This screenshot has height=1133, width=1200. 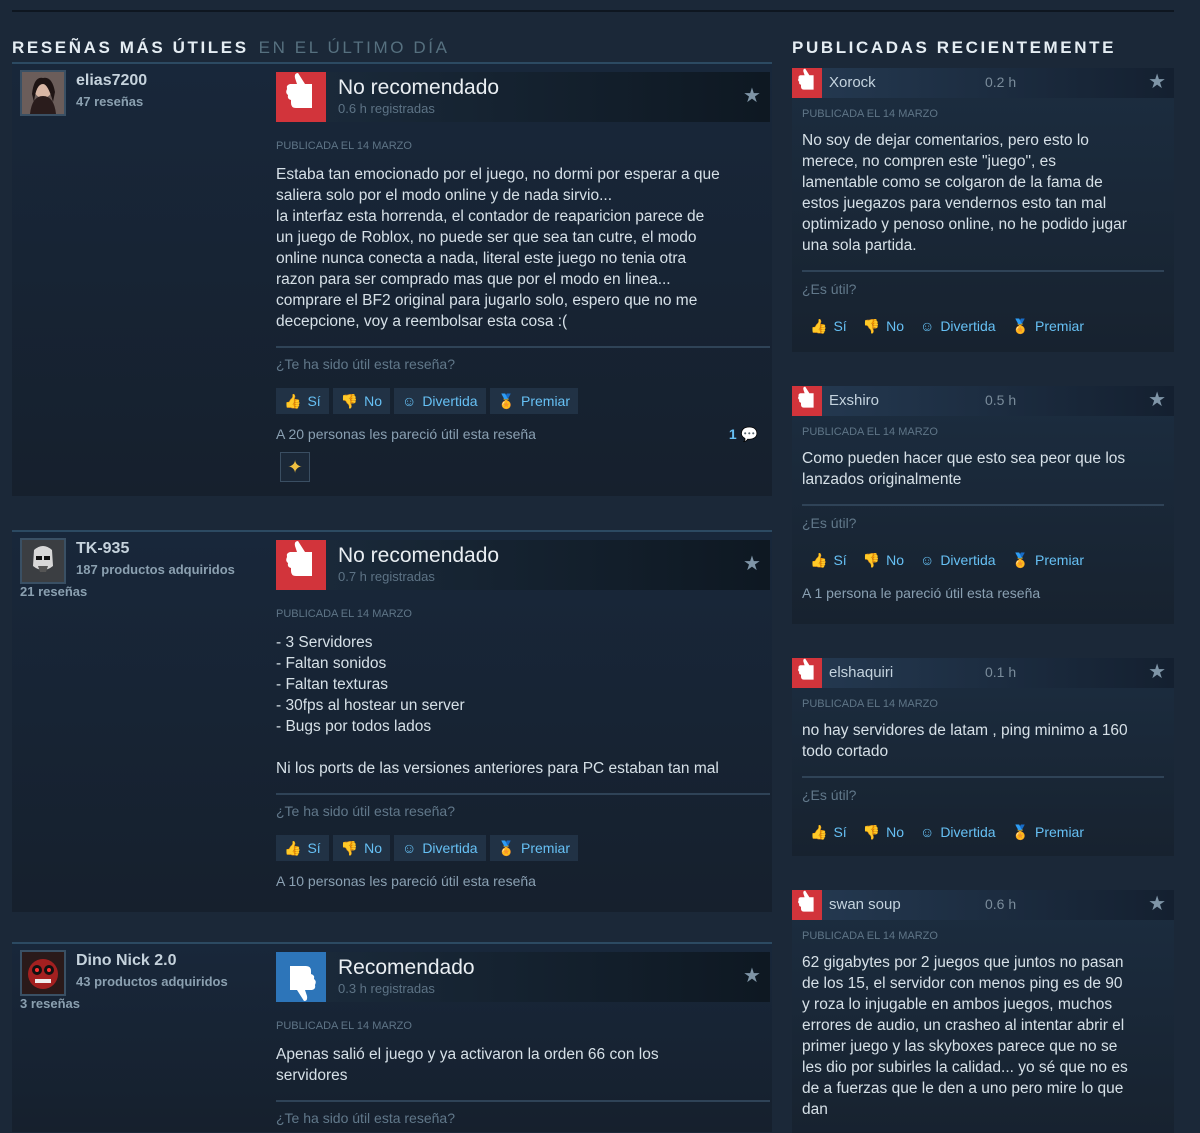 I want to click on section-title: RESEÑAS MÁS ÚTILES, so click(x=130, y=47).